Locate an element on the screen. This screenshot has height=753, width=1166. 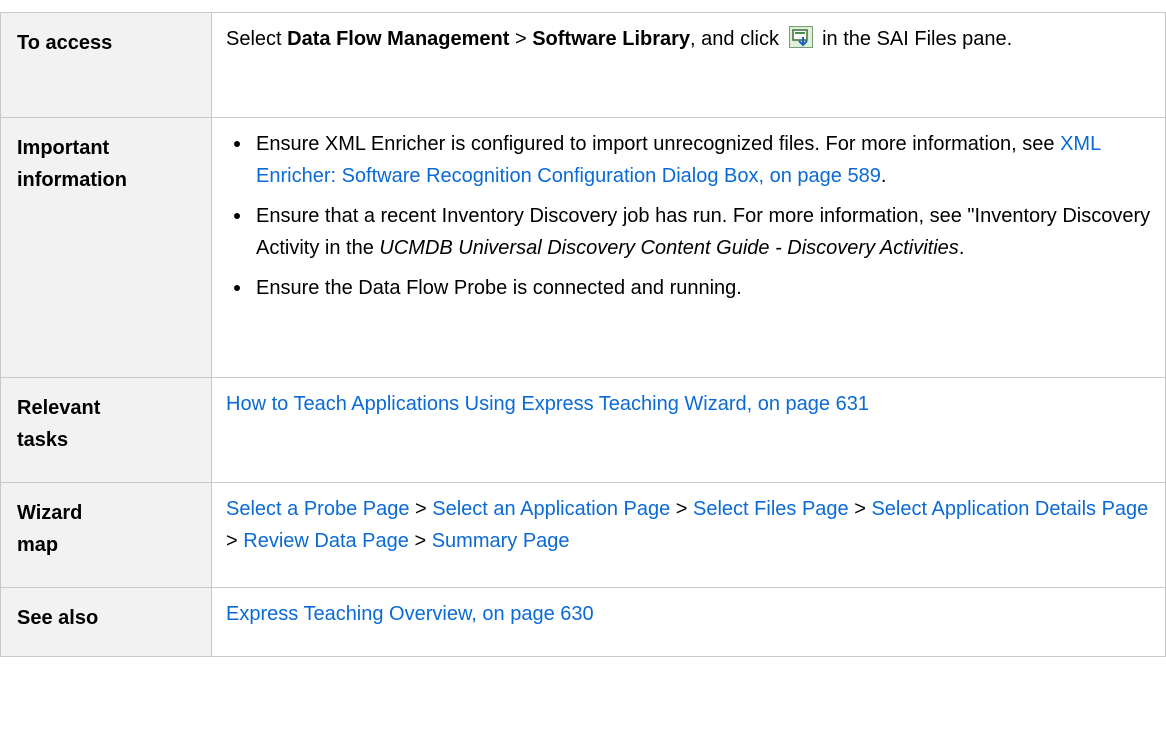
link-select-application-details-page: Select Application Details Page is located at coordinates (1009, 509).